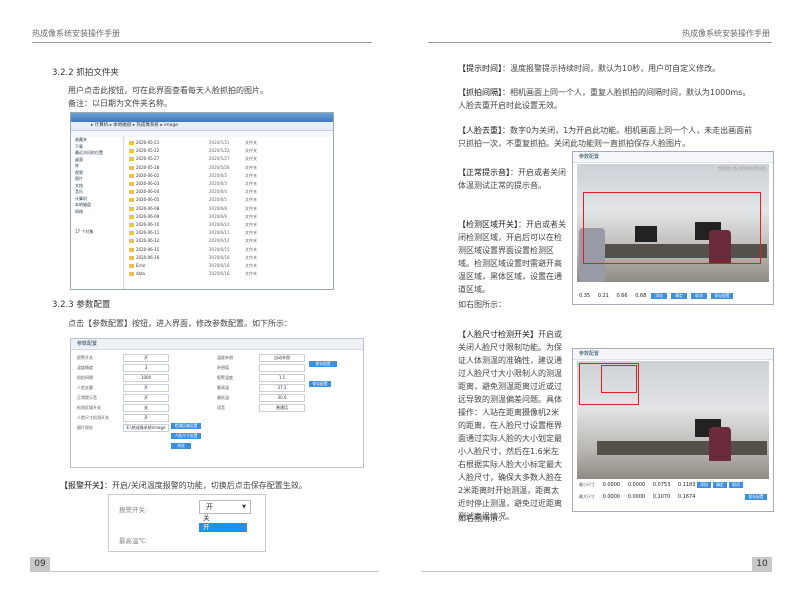 This screenshot has height=589, width=800. What do you see at coordinates (218, 216) in the screenshot?
I see `file-date: 2020/6/9` at bounding box center [218, 216].